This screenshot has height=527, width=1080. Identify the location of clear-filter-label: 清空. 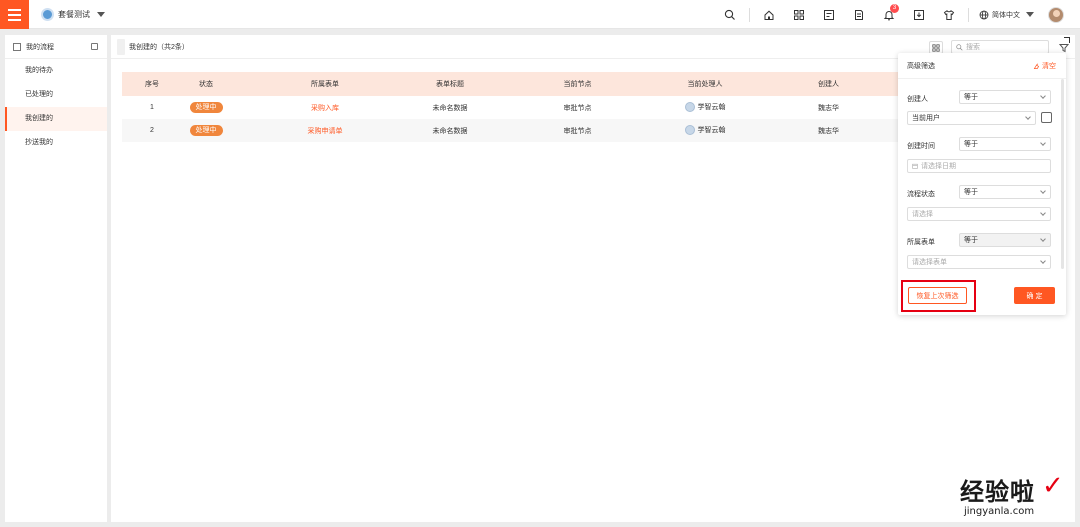
(1049, 66).